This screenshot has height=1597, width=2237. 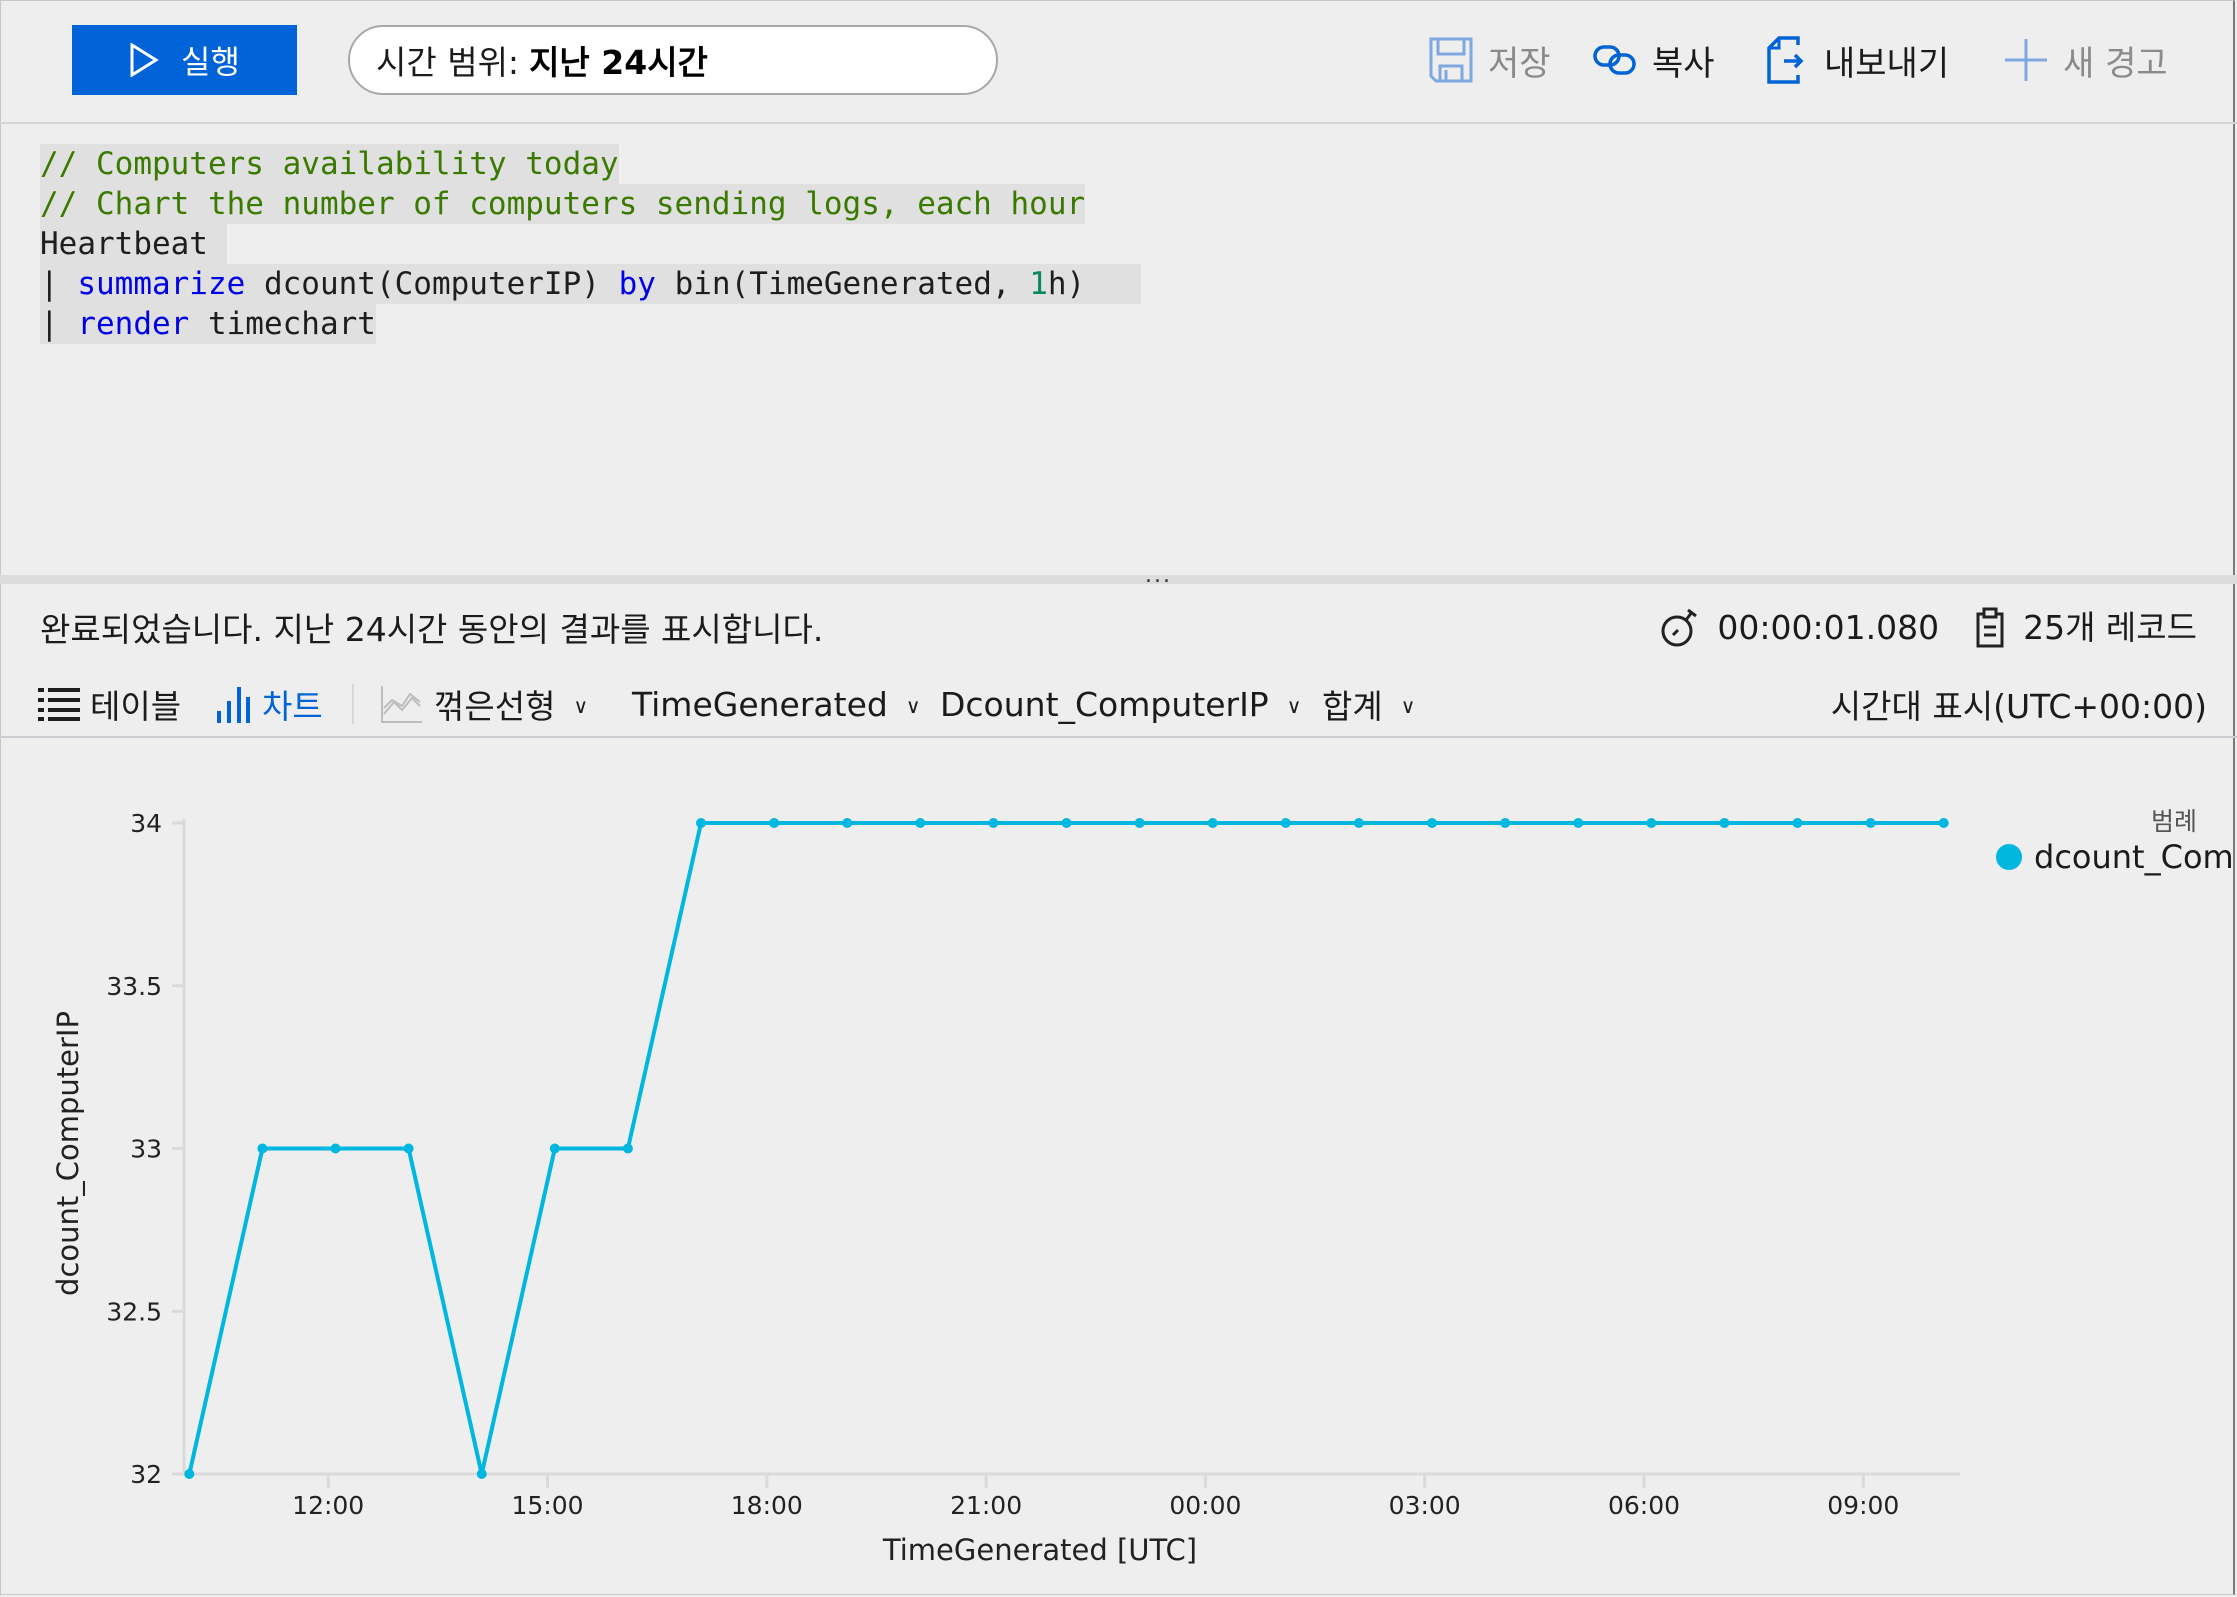 What do you see at coordinates (210, 62) in the screenshot?
I see `run-label: 실행` at bounding box center [210, 62].